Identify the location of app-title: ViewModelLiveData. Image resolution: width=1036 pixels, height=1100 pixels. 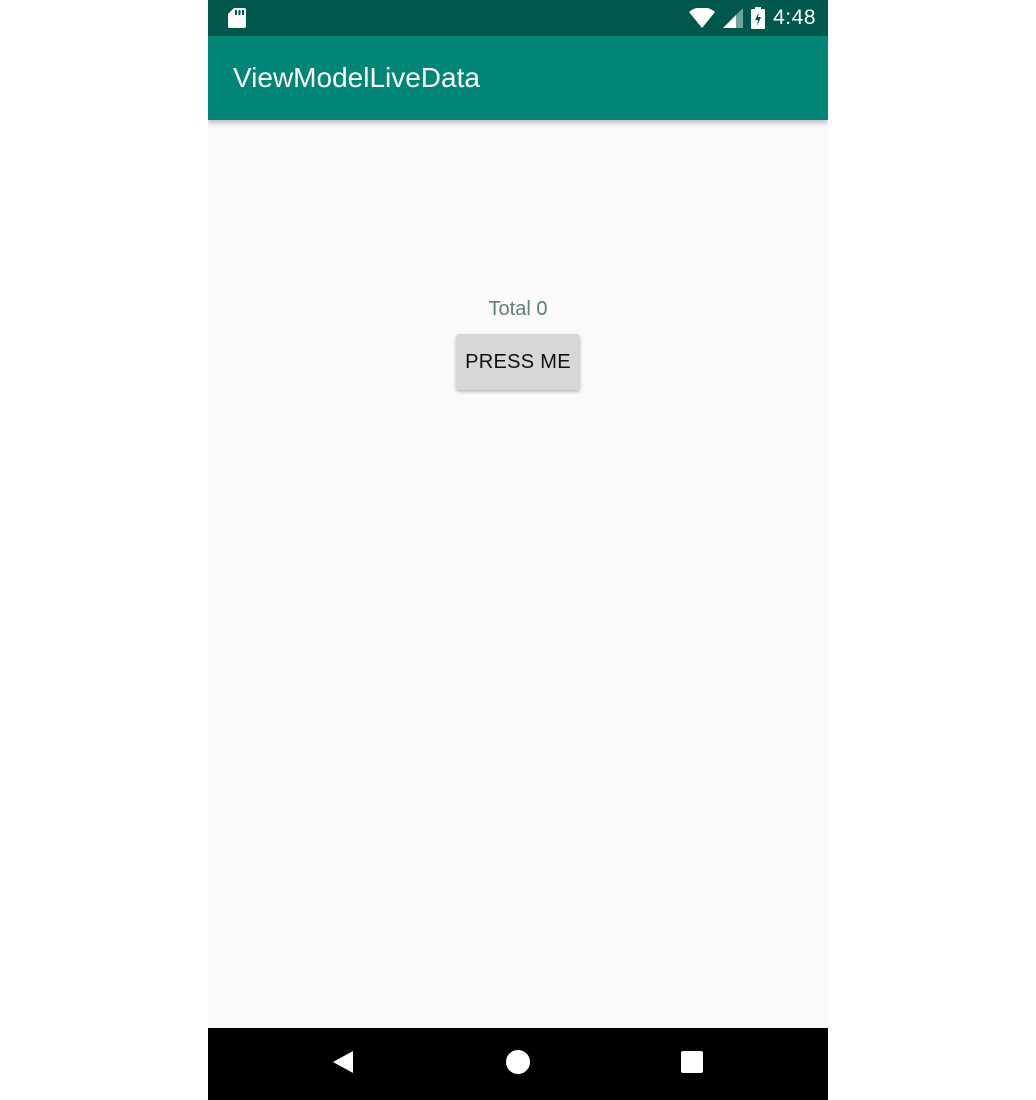
(356, 77).